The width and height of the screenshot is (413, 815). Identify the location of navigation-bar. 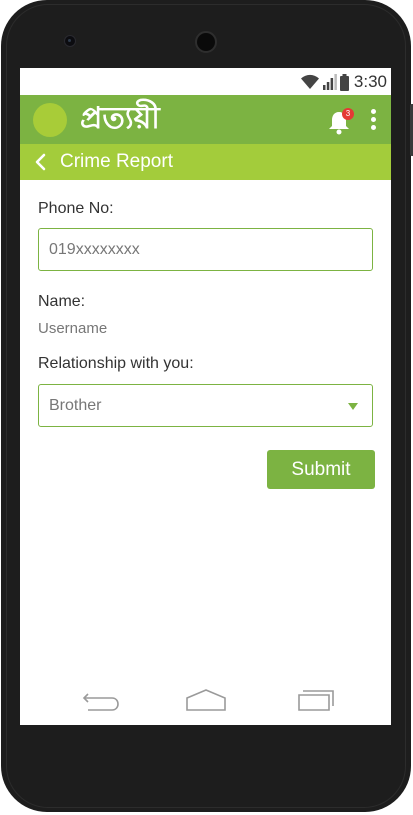
(205, 701).